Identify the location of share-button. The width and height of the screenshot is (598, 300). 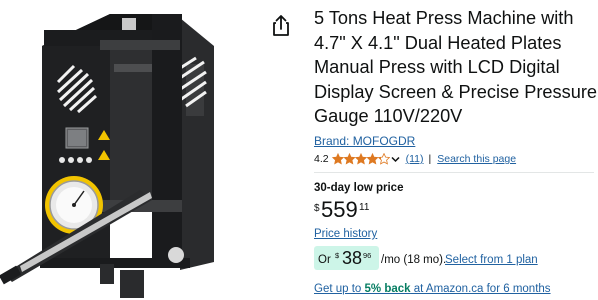
(281, 25).